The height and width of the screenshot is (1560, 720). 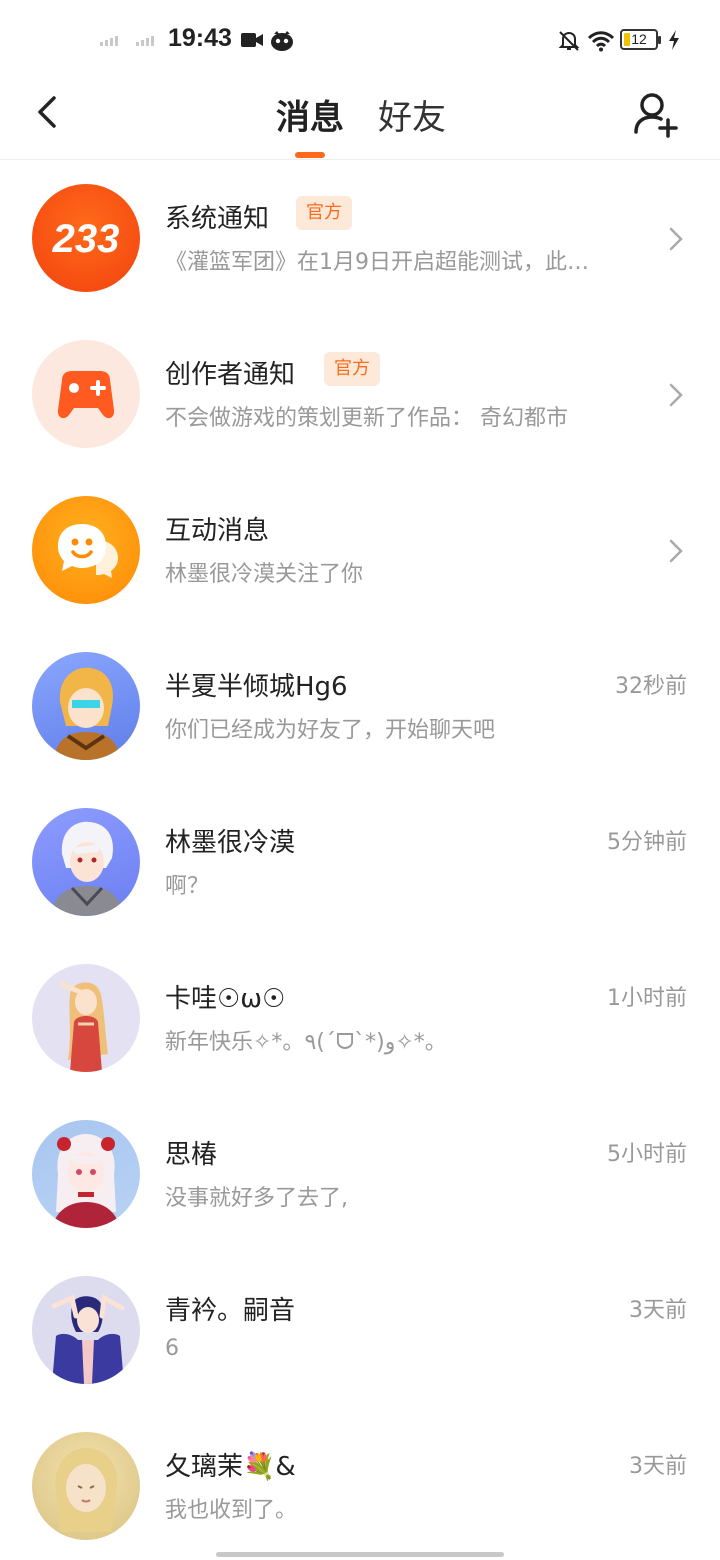 What do you see at coordinates (187, 886) in the screenshot?
I see `message-preview: 啊？` at bounding box center [187, 886].